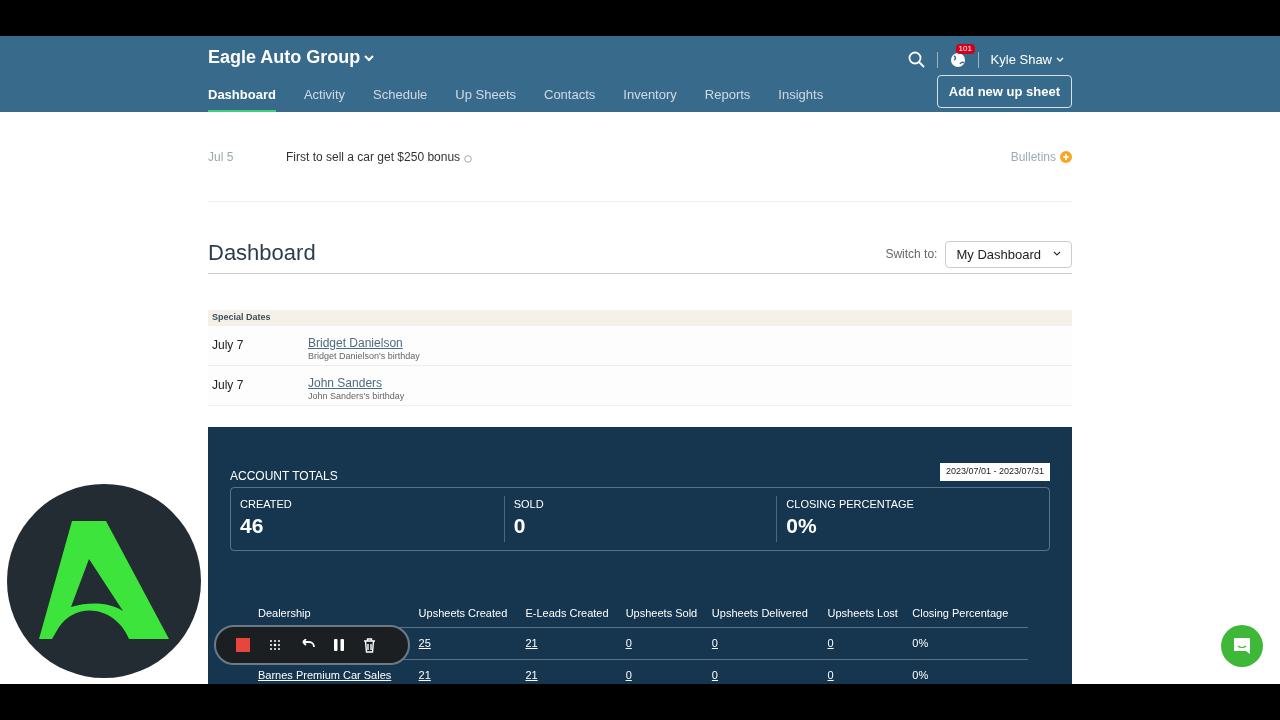  Describe the element at coordinates (850, 504) in the screenshot. I see `stat-label: CLOSING PERCENTAGE` at that location.